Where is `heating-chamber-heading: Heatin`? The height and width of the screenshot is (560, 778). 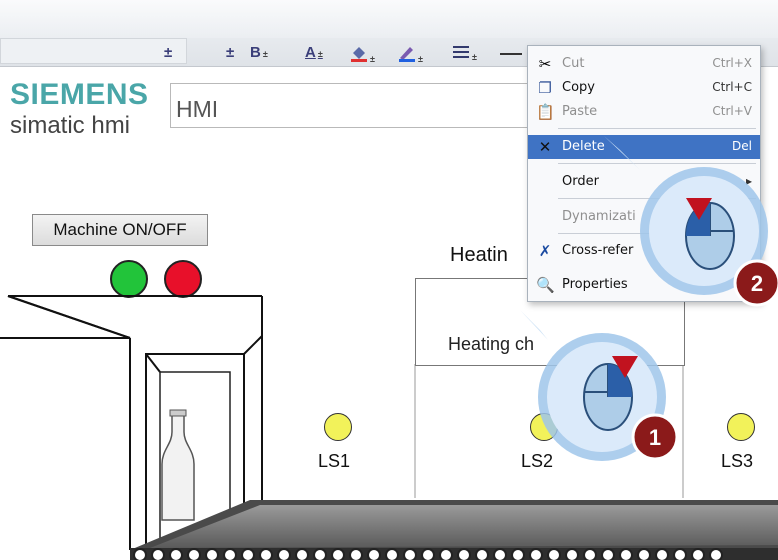 heating-chamber-heading: Heatin is located at coordinates (479, 255).